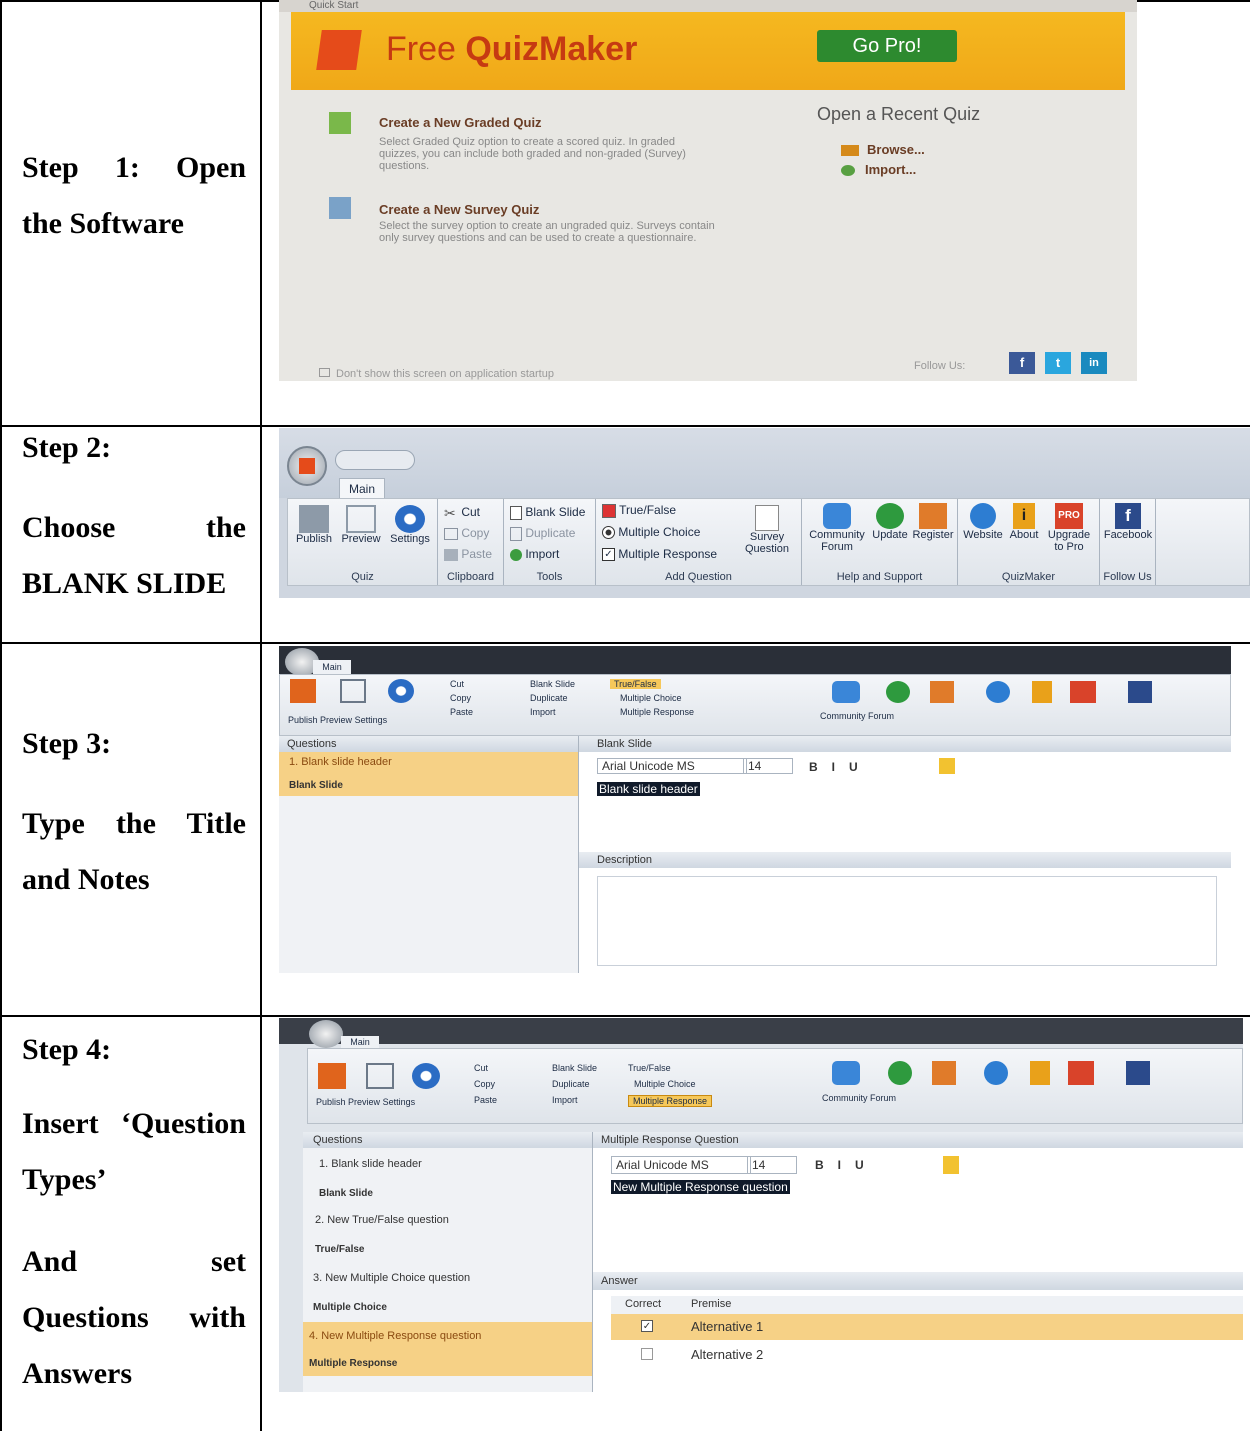 This screenshot has width=1250, height=1431. What do you see at coordinates (375, 460) in the screenshot?
I see `quick-access-toolbar` at bounding box center [375, 460].